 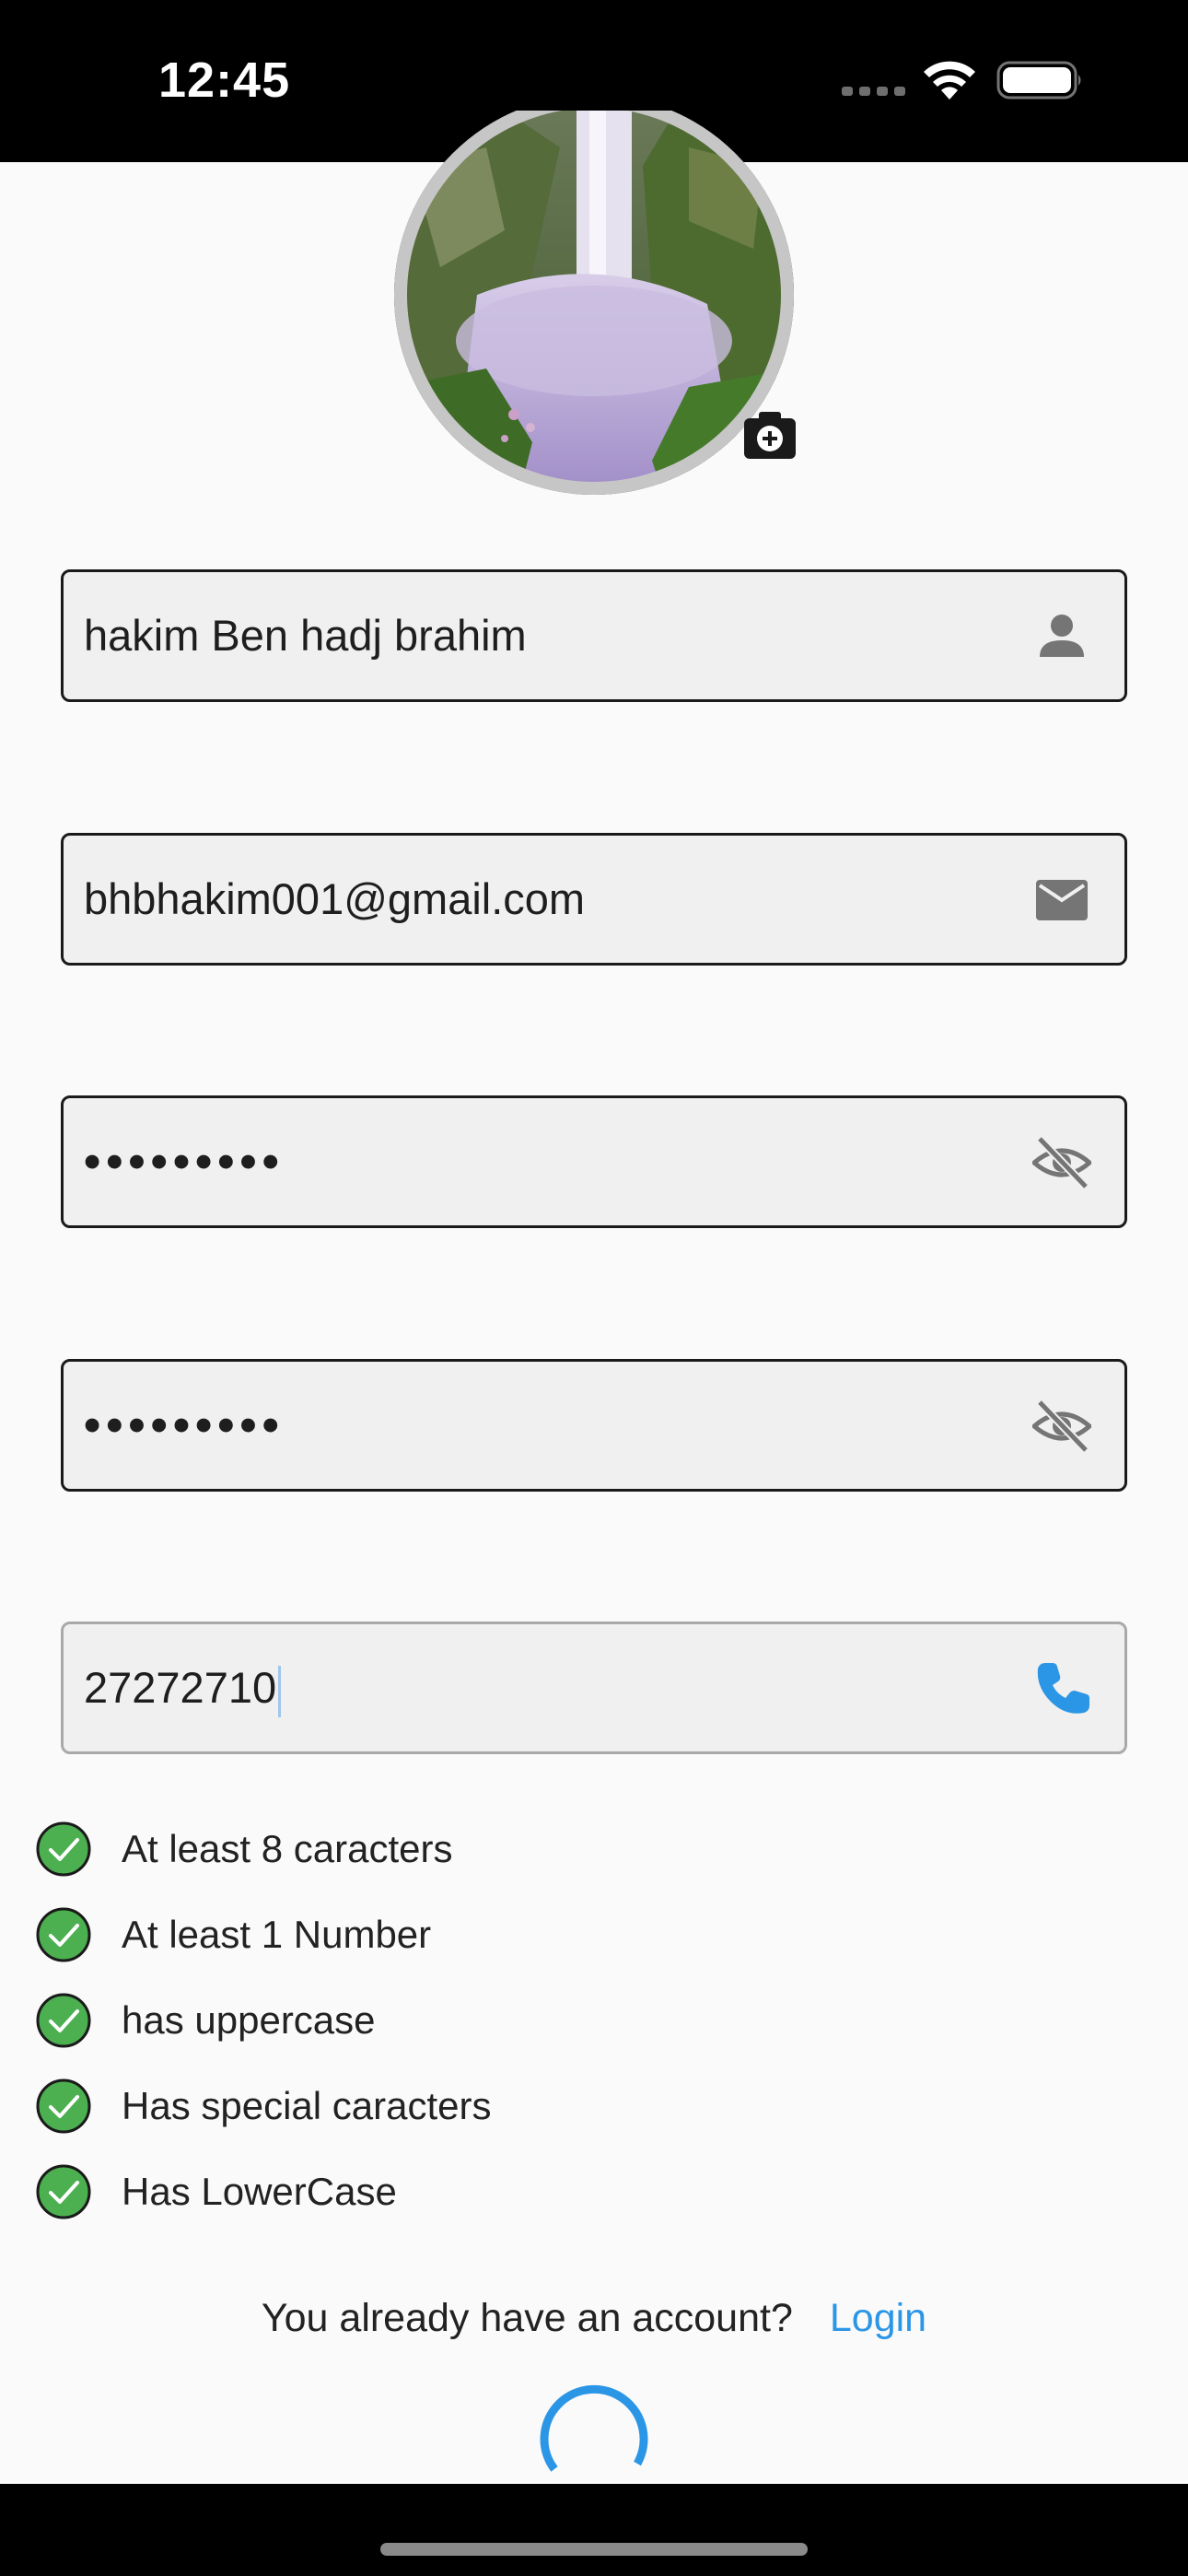 What do you see at coordinates (594, 635) in the screenshot?
I see `fullname-field: hakim Ben hadj brahim` at bounding box center [594, 635].